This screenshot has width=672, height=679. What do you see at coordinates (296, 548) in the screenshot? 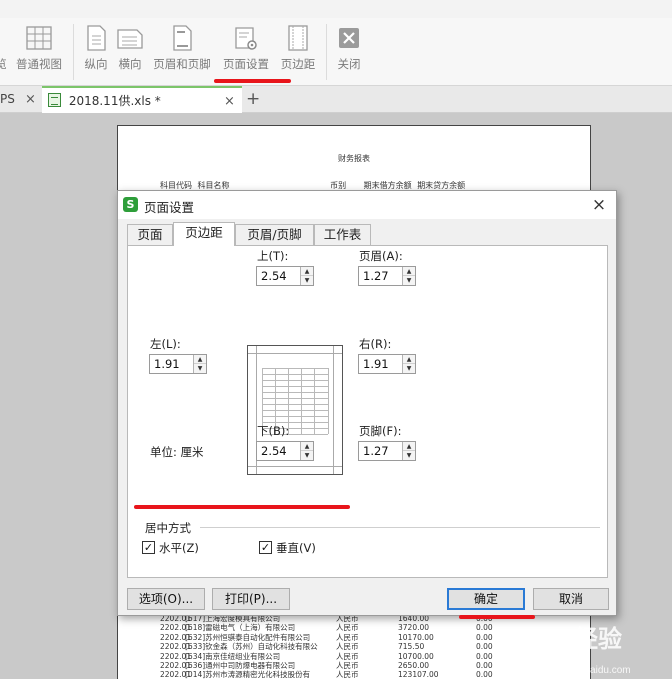
I see `center-vertical-label: 垂直(V)` at bounding box center [296, 548].